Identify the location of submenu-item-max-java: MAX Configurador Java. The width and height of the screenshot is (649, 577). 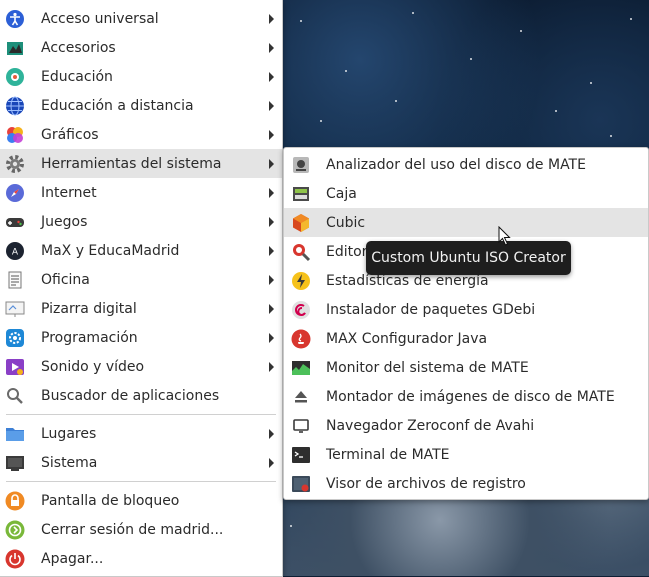
(466, 338).